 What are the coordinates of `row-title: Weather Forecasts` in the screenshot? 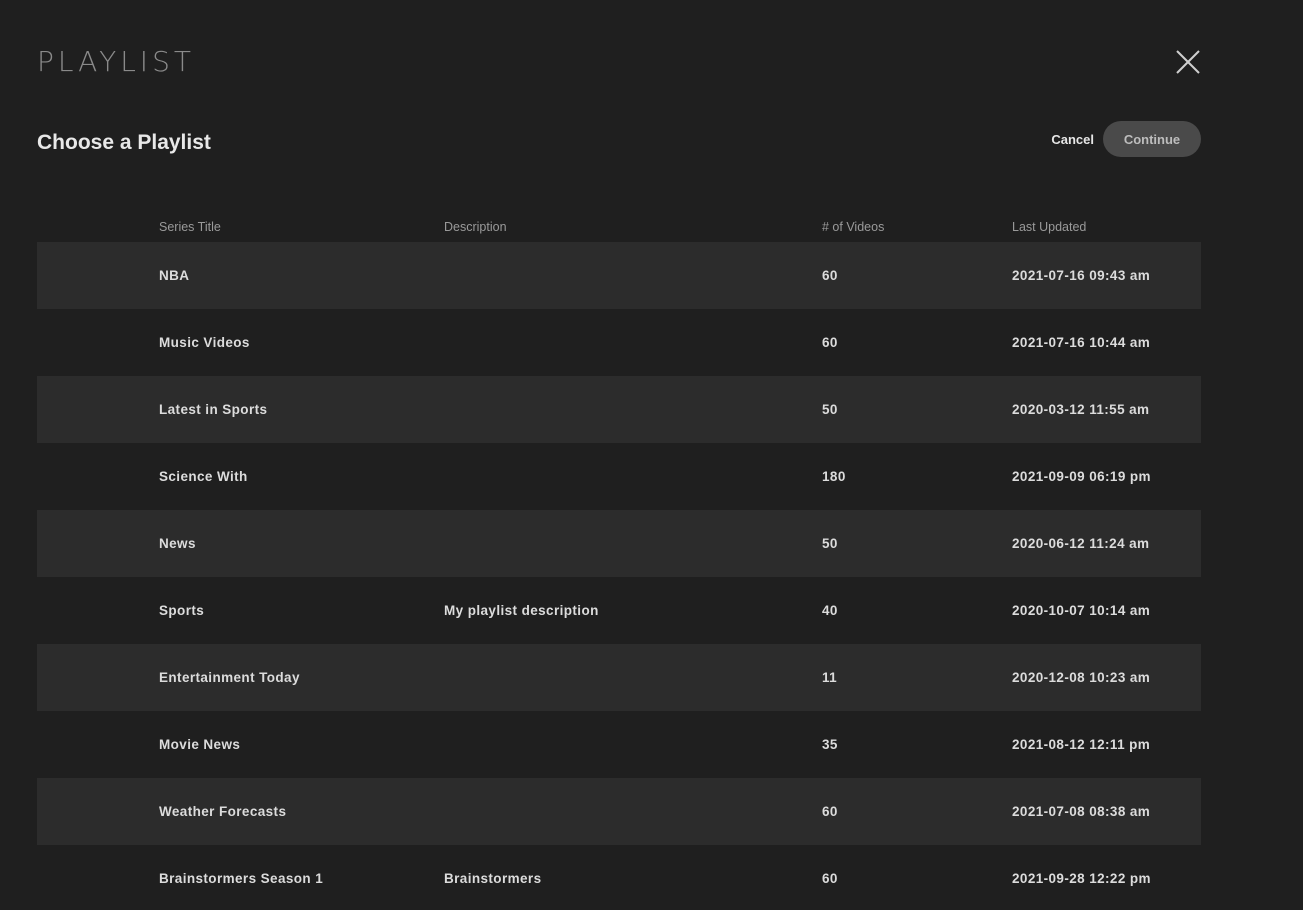 It's located at (223, 811).